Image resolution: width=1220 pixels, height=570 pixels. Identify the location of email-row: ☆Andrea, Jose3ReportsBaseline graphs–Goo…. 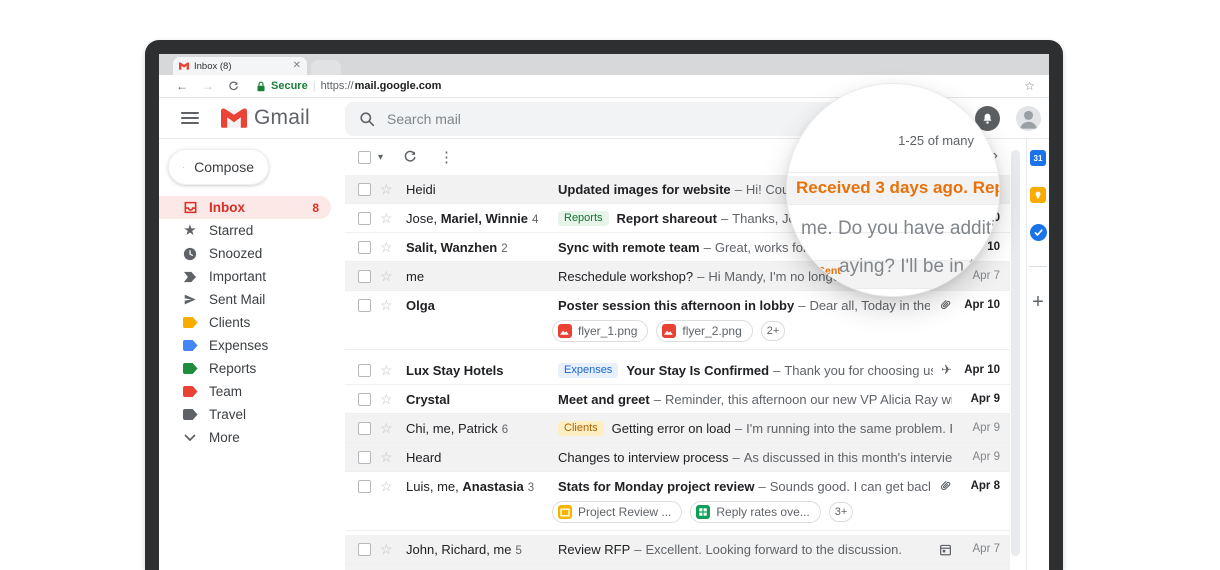
(677, 567).